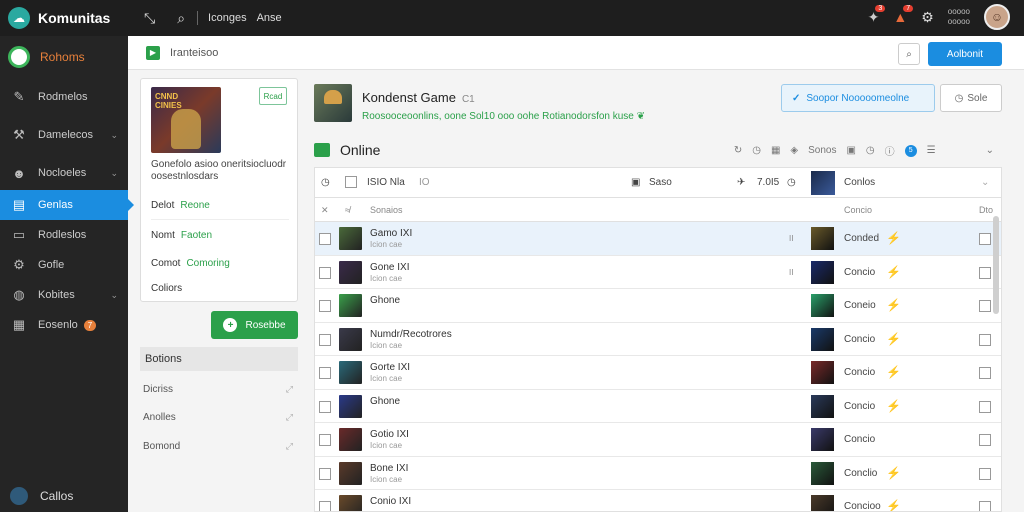 The height and width of the screenshot is (512, 1024). Describe the element at coordinates (822, 150) in the screenshot. I see `tools-label: Sonos` at that location.